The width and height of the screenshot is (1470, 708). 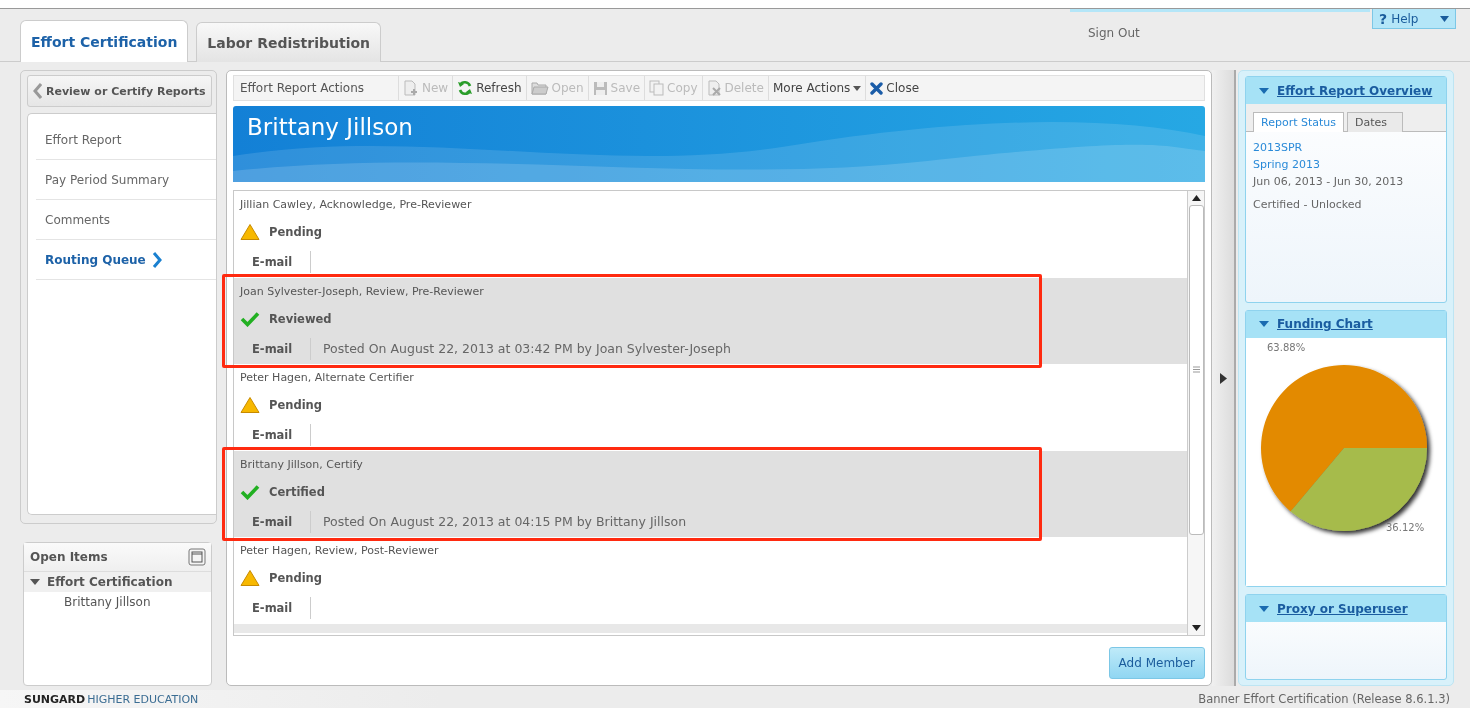 I want to click on toolbar-title: Effort Report Actions, so click(x=302, y=88).